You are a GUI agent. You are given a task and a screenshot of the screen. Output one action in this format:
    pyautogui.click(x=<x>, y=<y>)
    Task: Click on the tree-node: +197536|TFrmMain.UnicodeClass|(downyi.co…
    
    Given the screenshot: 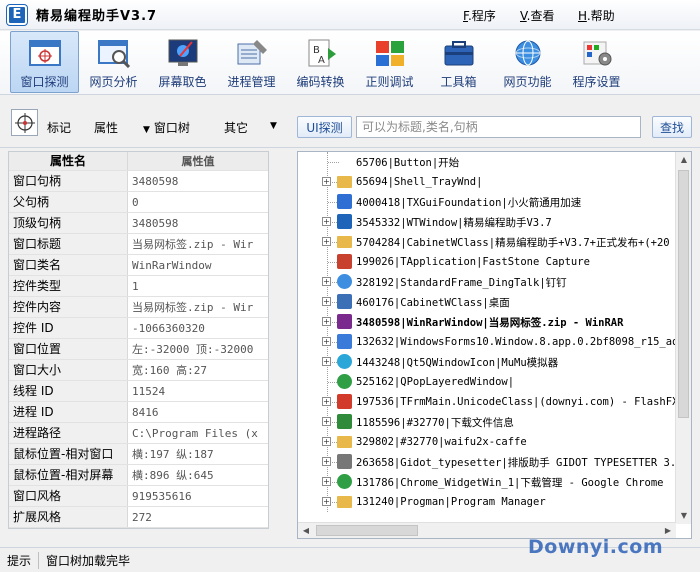 What is the action you would take?
    pyautogui.click(x=487, y=402)
    